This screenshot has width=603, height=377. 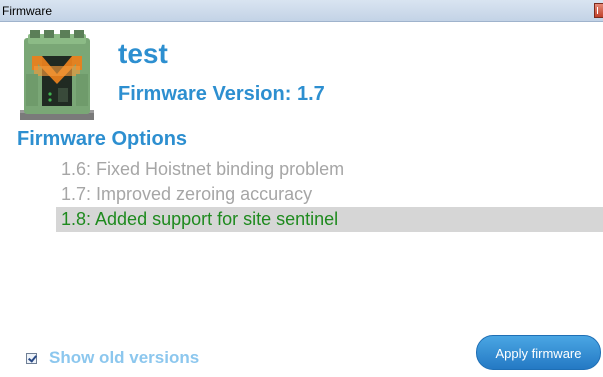 I want to click on show-old-versions-toggle: Show old versions, so click(x=112, y=358).